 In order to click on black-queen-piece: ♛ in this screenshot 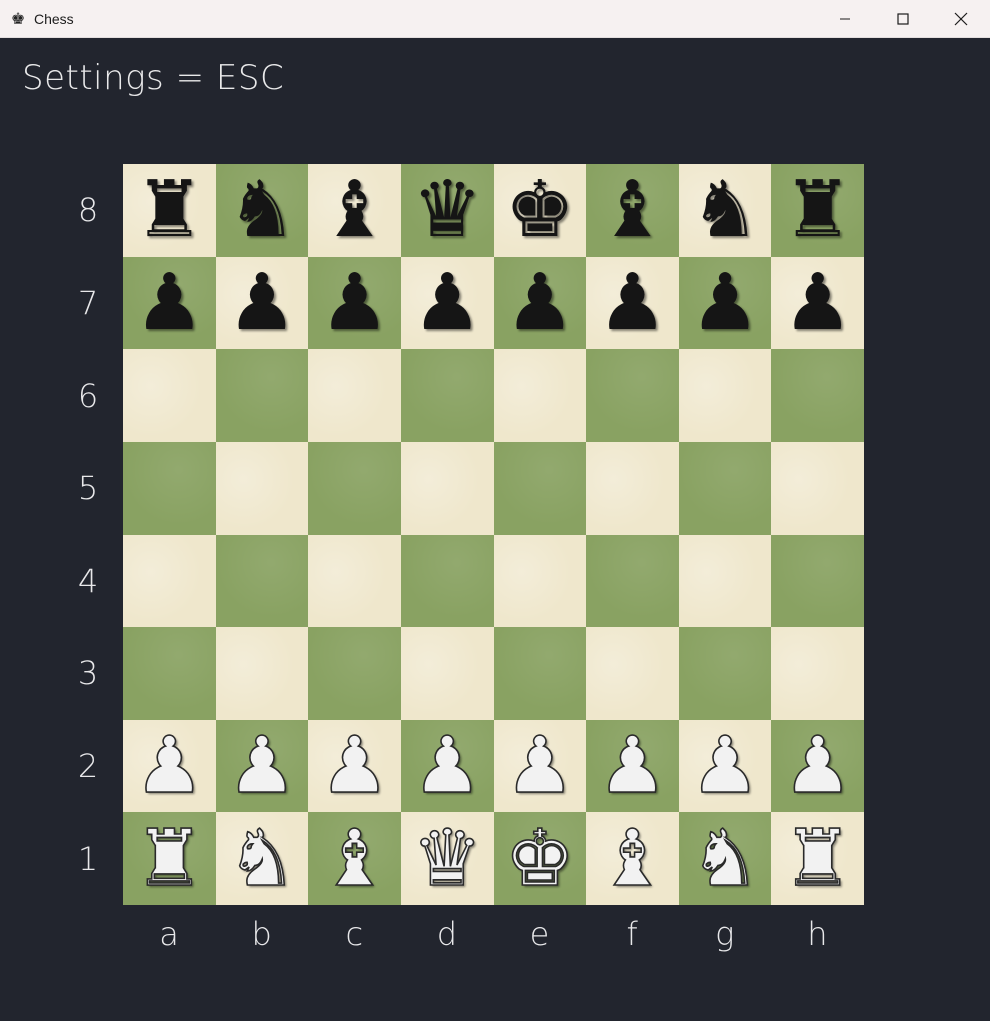, I will do `click(447, 210)`.